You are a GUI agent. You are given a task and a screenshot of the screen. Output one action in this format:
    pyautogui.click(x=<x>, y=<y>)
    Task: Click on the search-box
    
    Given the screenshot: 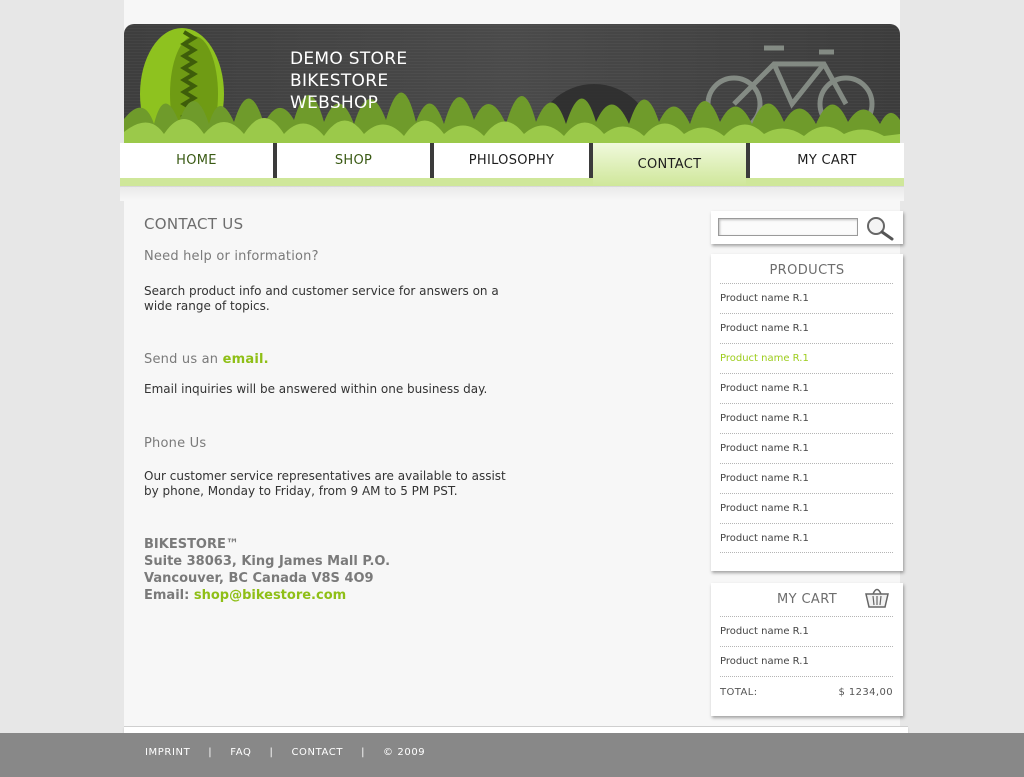 What is the action you would take?
    pyautogui.click(x=807, y=227)
    